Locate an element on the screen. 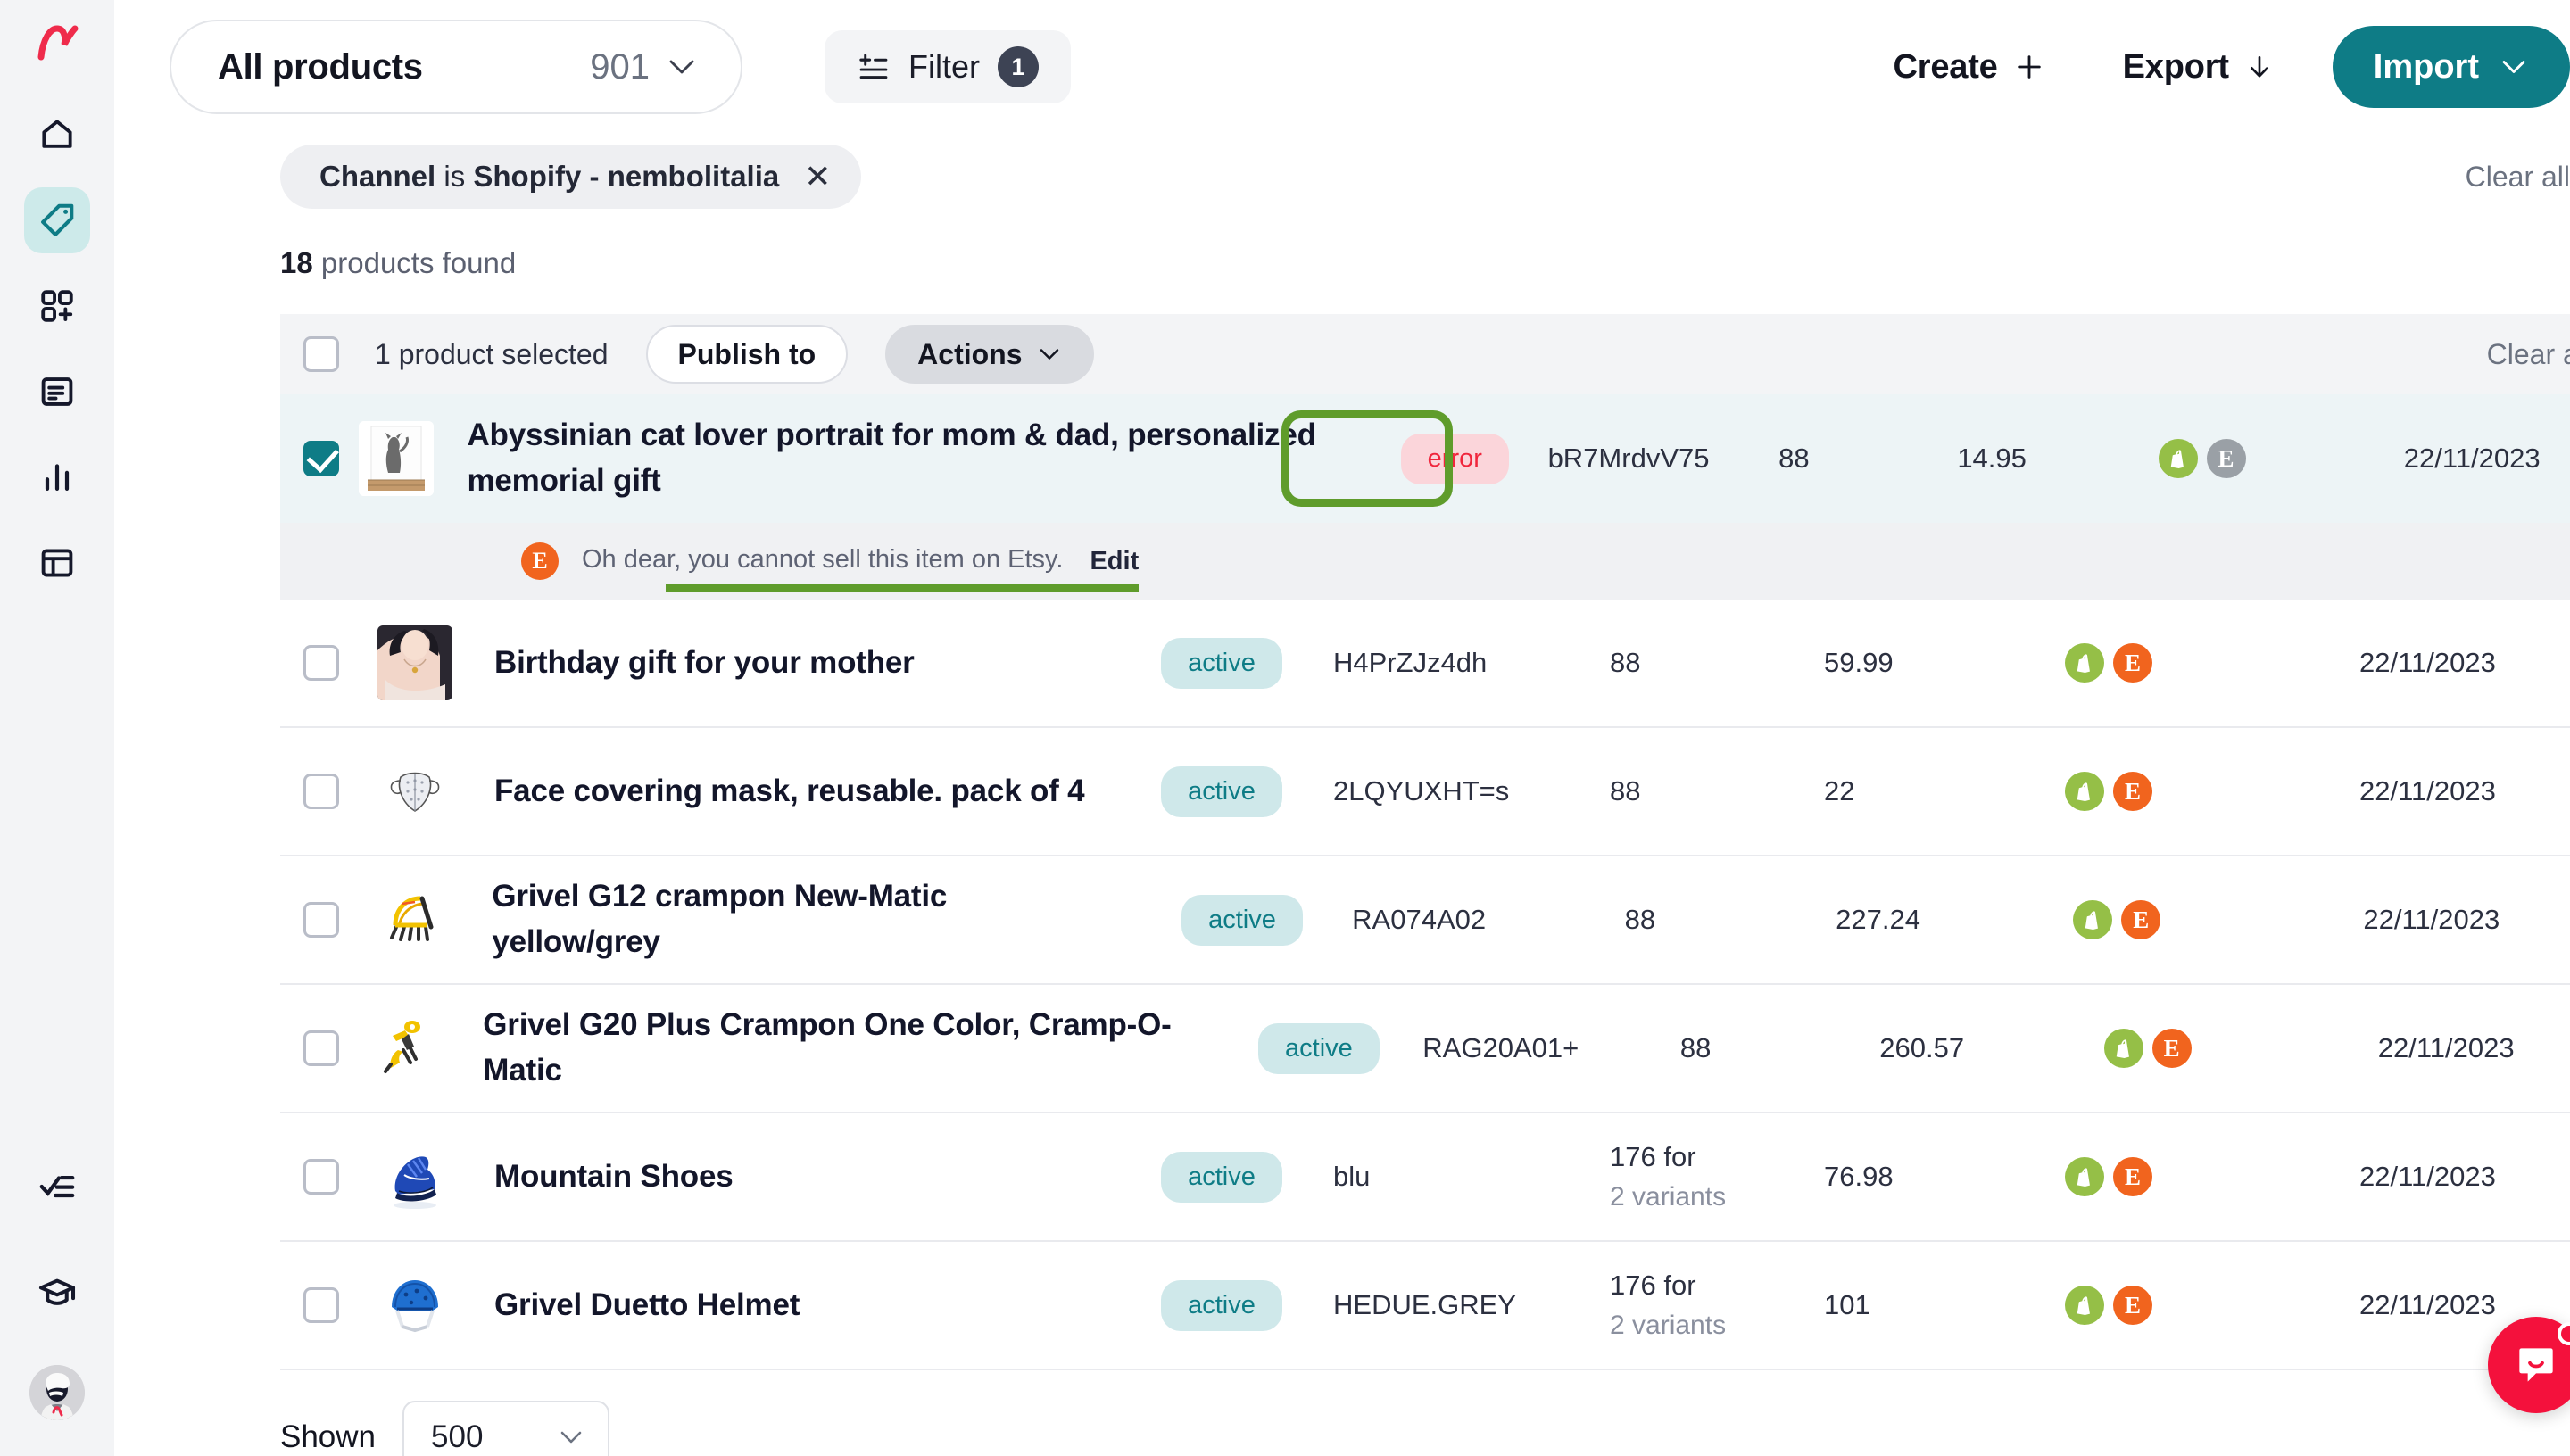  filter-button: Filter 1 is located at coordinates (948, 66).